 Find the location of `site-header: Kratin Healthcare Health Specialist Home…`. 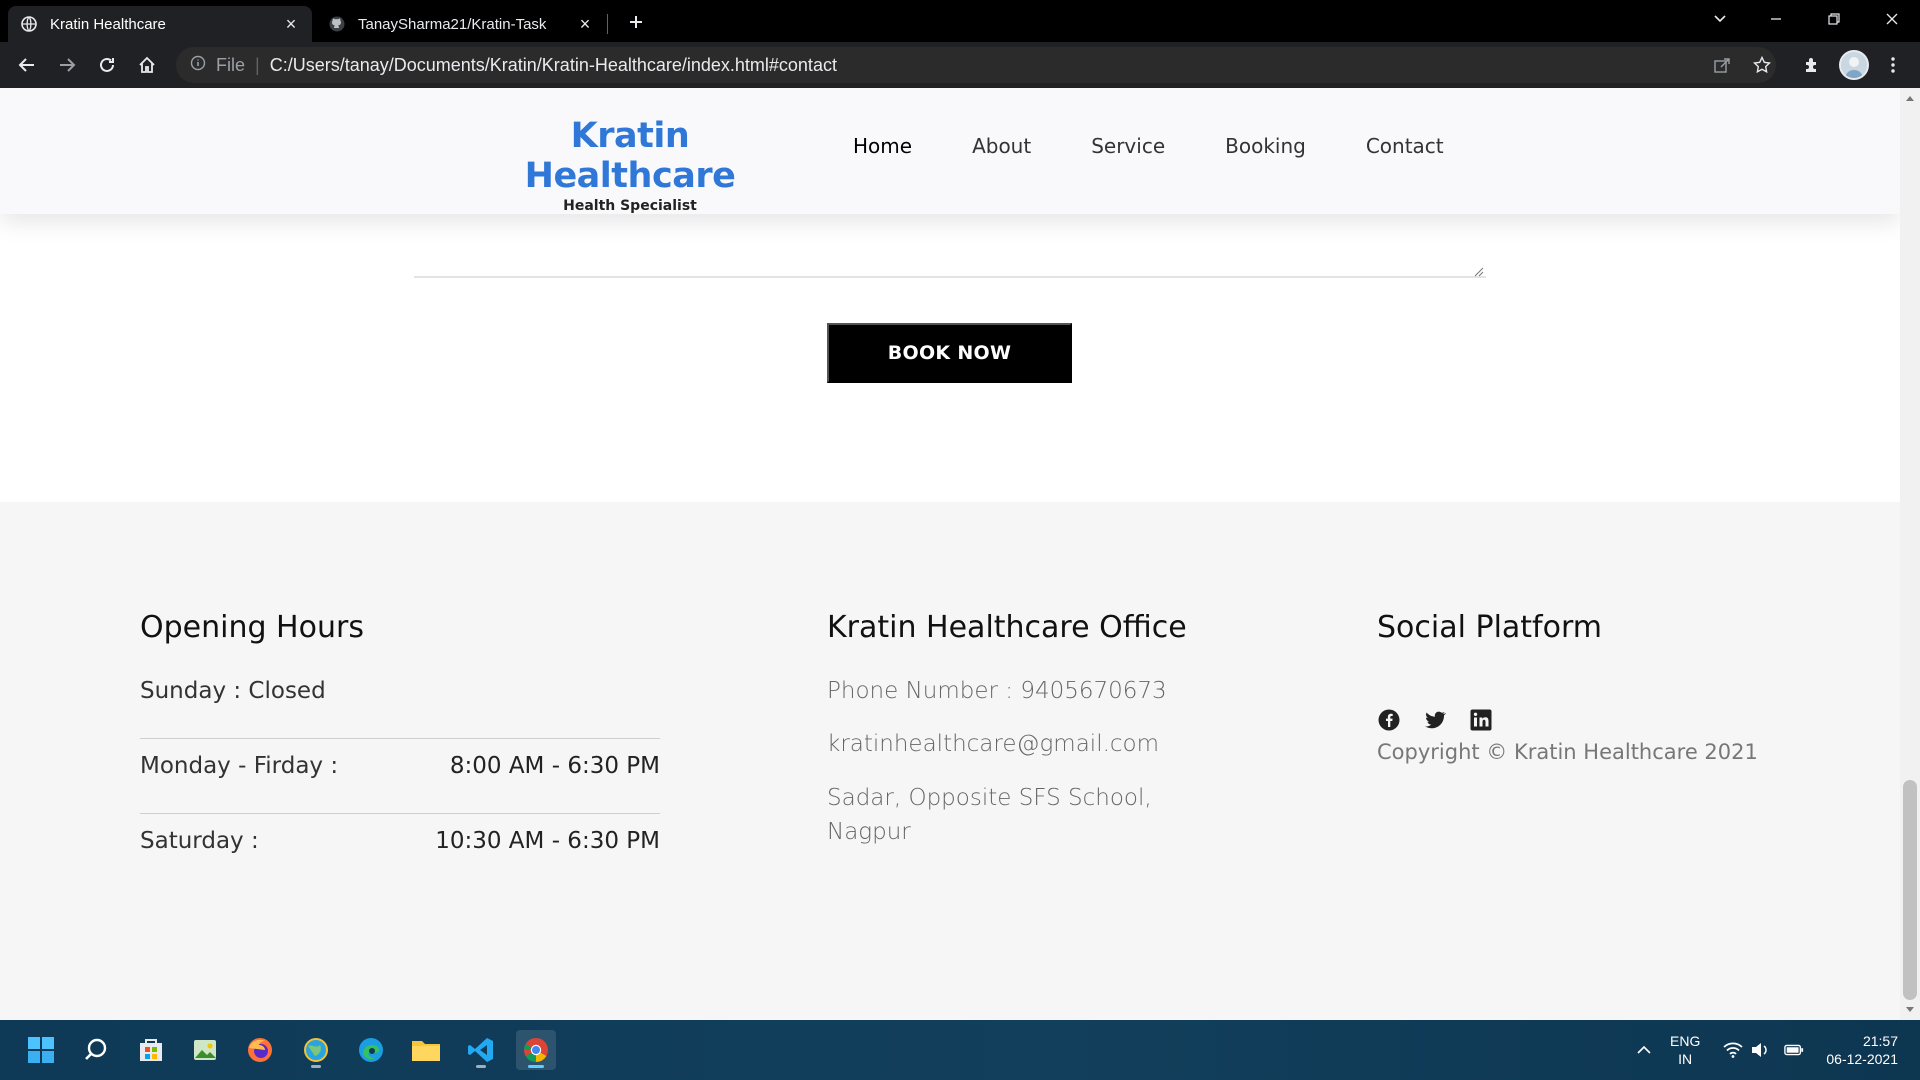

site-header: Kratin Healthcare Health Specialist Home… is located at coordinates (950, 151).